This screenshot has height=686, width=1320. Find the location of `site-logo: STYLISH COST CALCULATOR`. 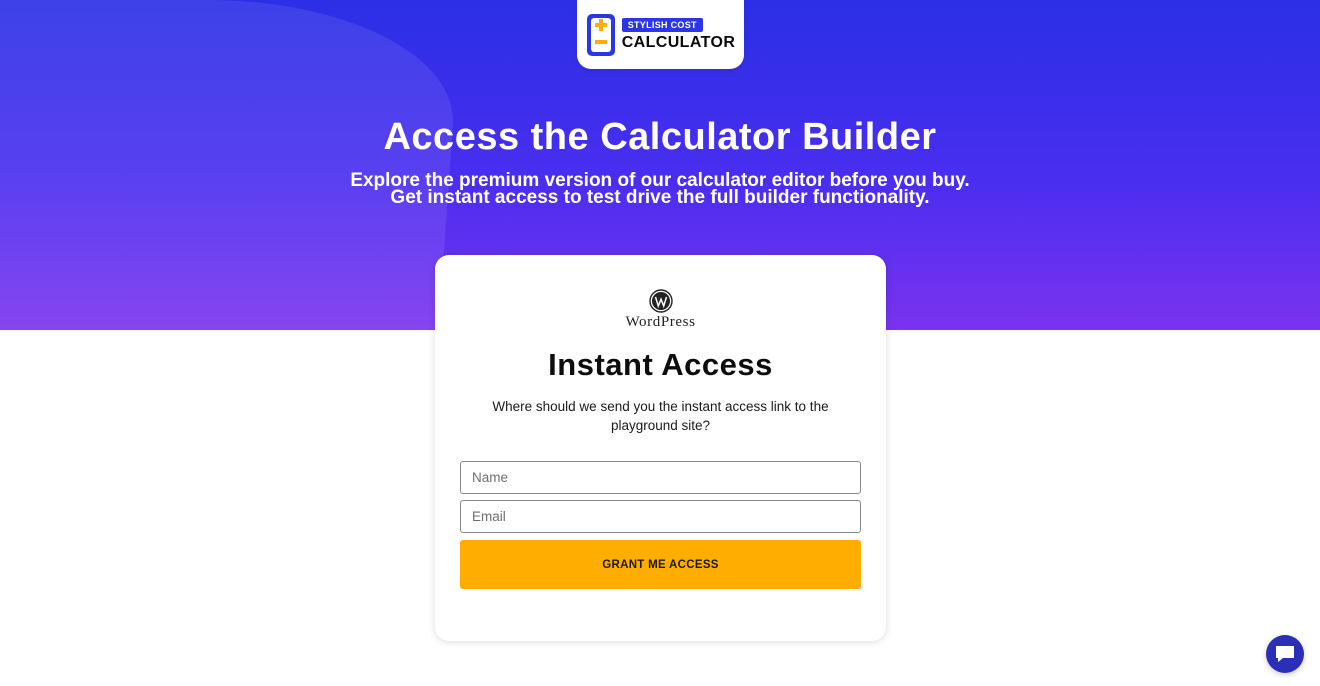

site-logo: STYLISH COST CALCULATOR is located at coordinates (660, 34).